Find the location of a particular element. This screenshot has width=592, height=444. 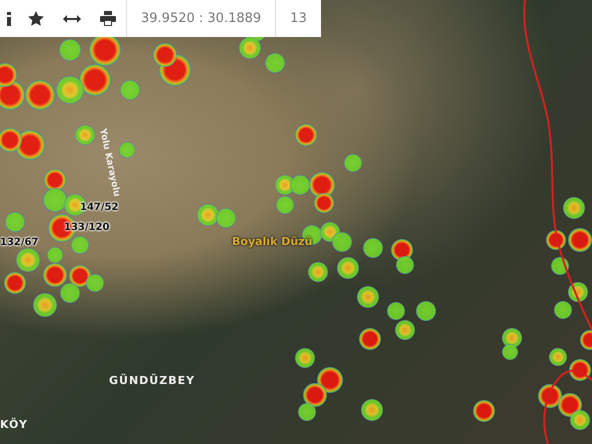

place-label: KÖY is located at coordinates (14, 424).